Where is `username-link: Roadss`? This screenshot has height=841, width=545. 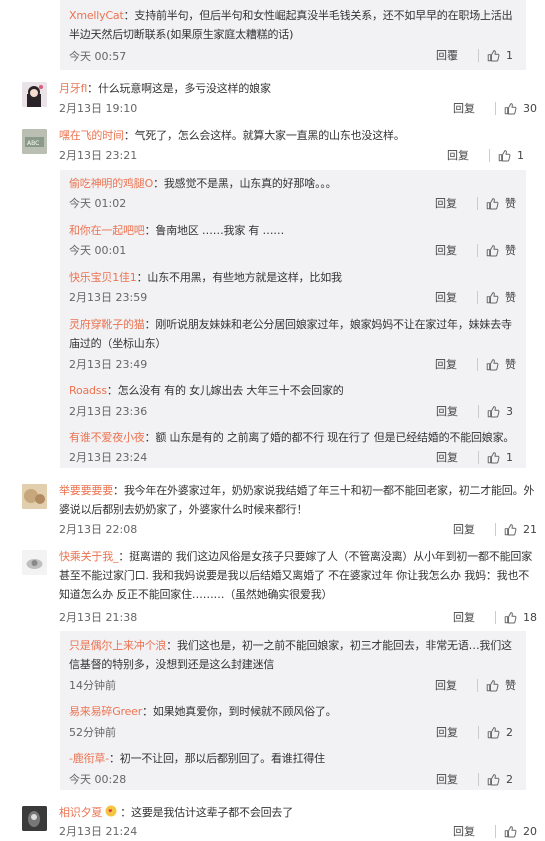 username-link: Roadss is located at coordinates (88, 390).